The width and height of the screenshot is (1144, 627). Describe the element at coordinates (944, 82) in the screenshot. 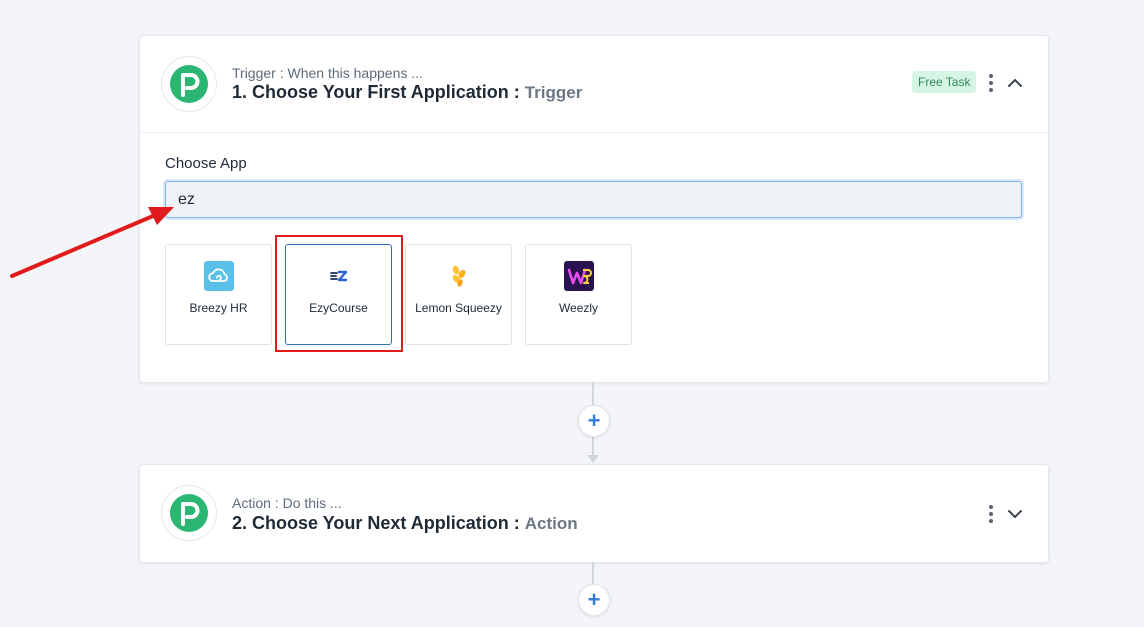

I see `free-task-badge: Free Task` at that location.